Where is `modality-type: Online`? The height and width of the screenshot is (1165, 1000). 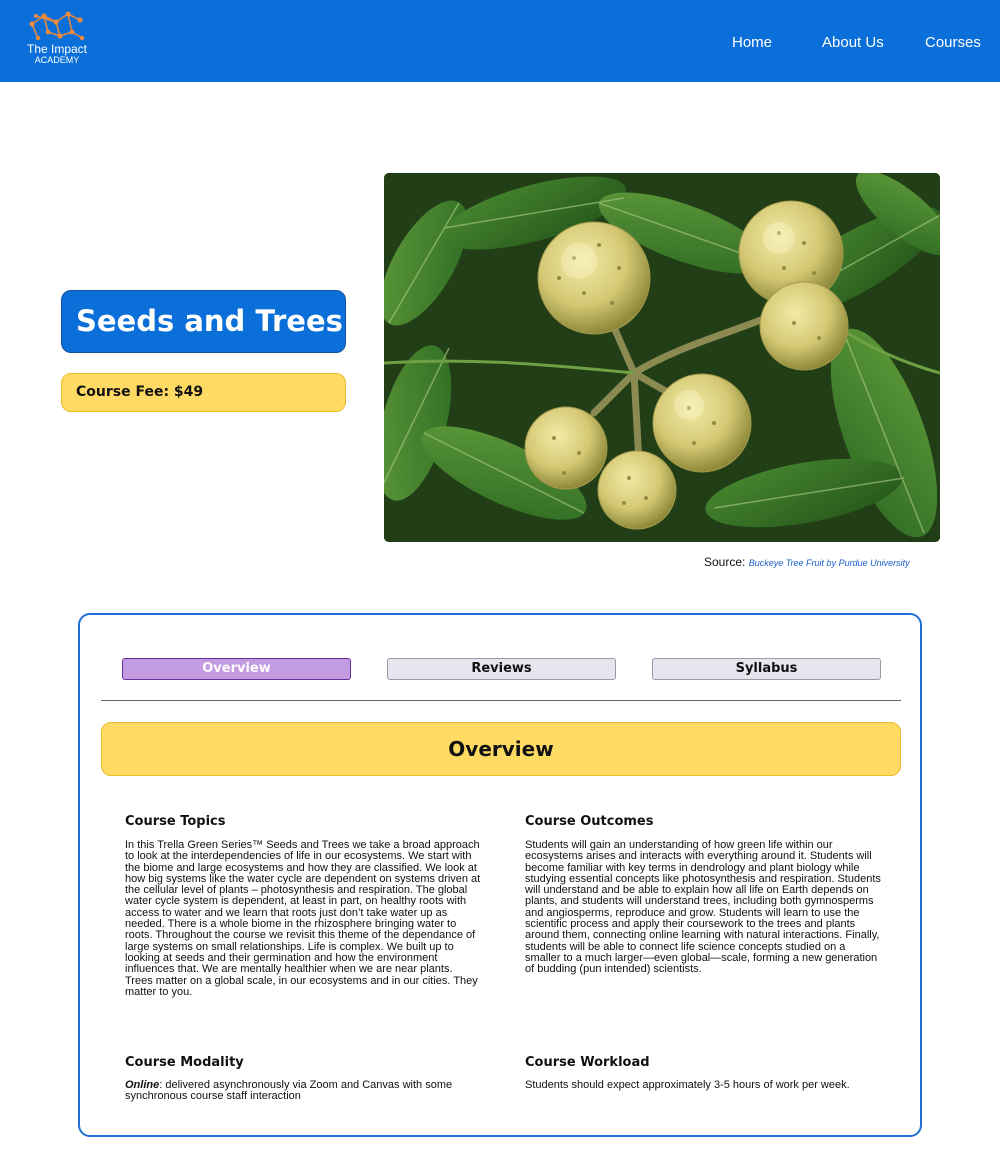
modality-type: Online is located at coordinates (142, 1085).